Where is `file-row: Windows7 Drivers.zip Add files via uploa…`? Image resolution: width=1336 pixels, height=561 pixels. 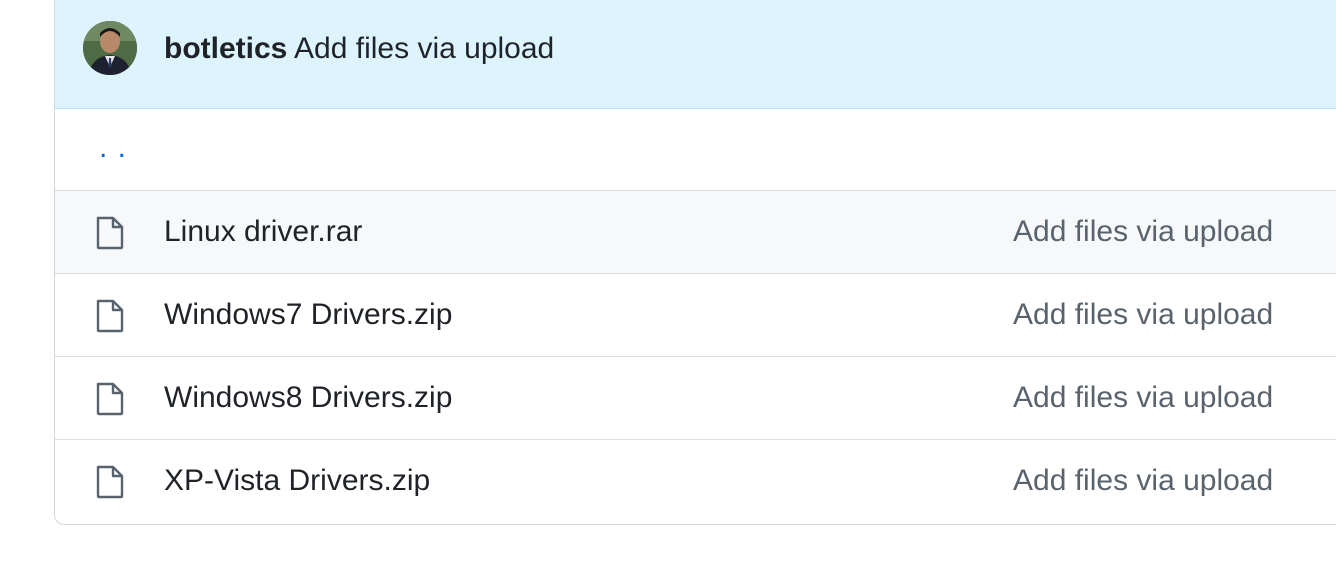 file-row: Windows7 Drivers.zip Add files via uploa… is located at coordinates (695, 315).